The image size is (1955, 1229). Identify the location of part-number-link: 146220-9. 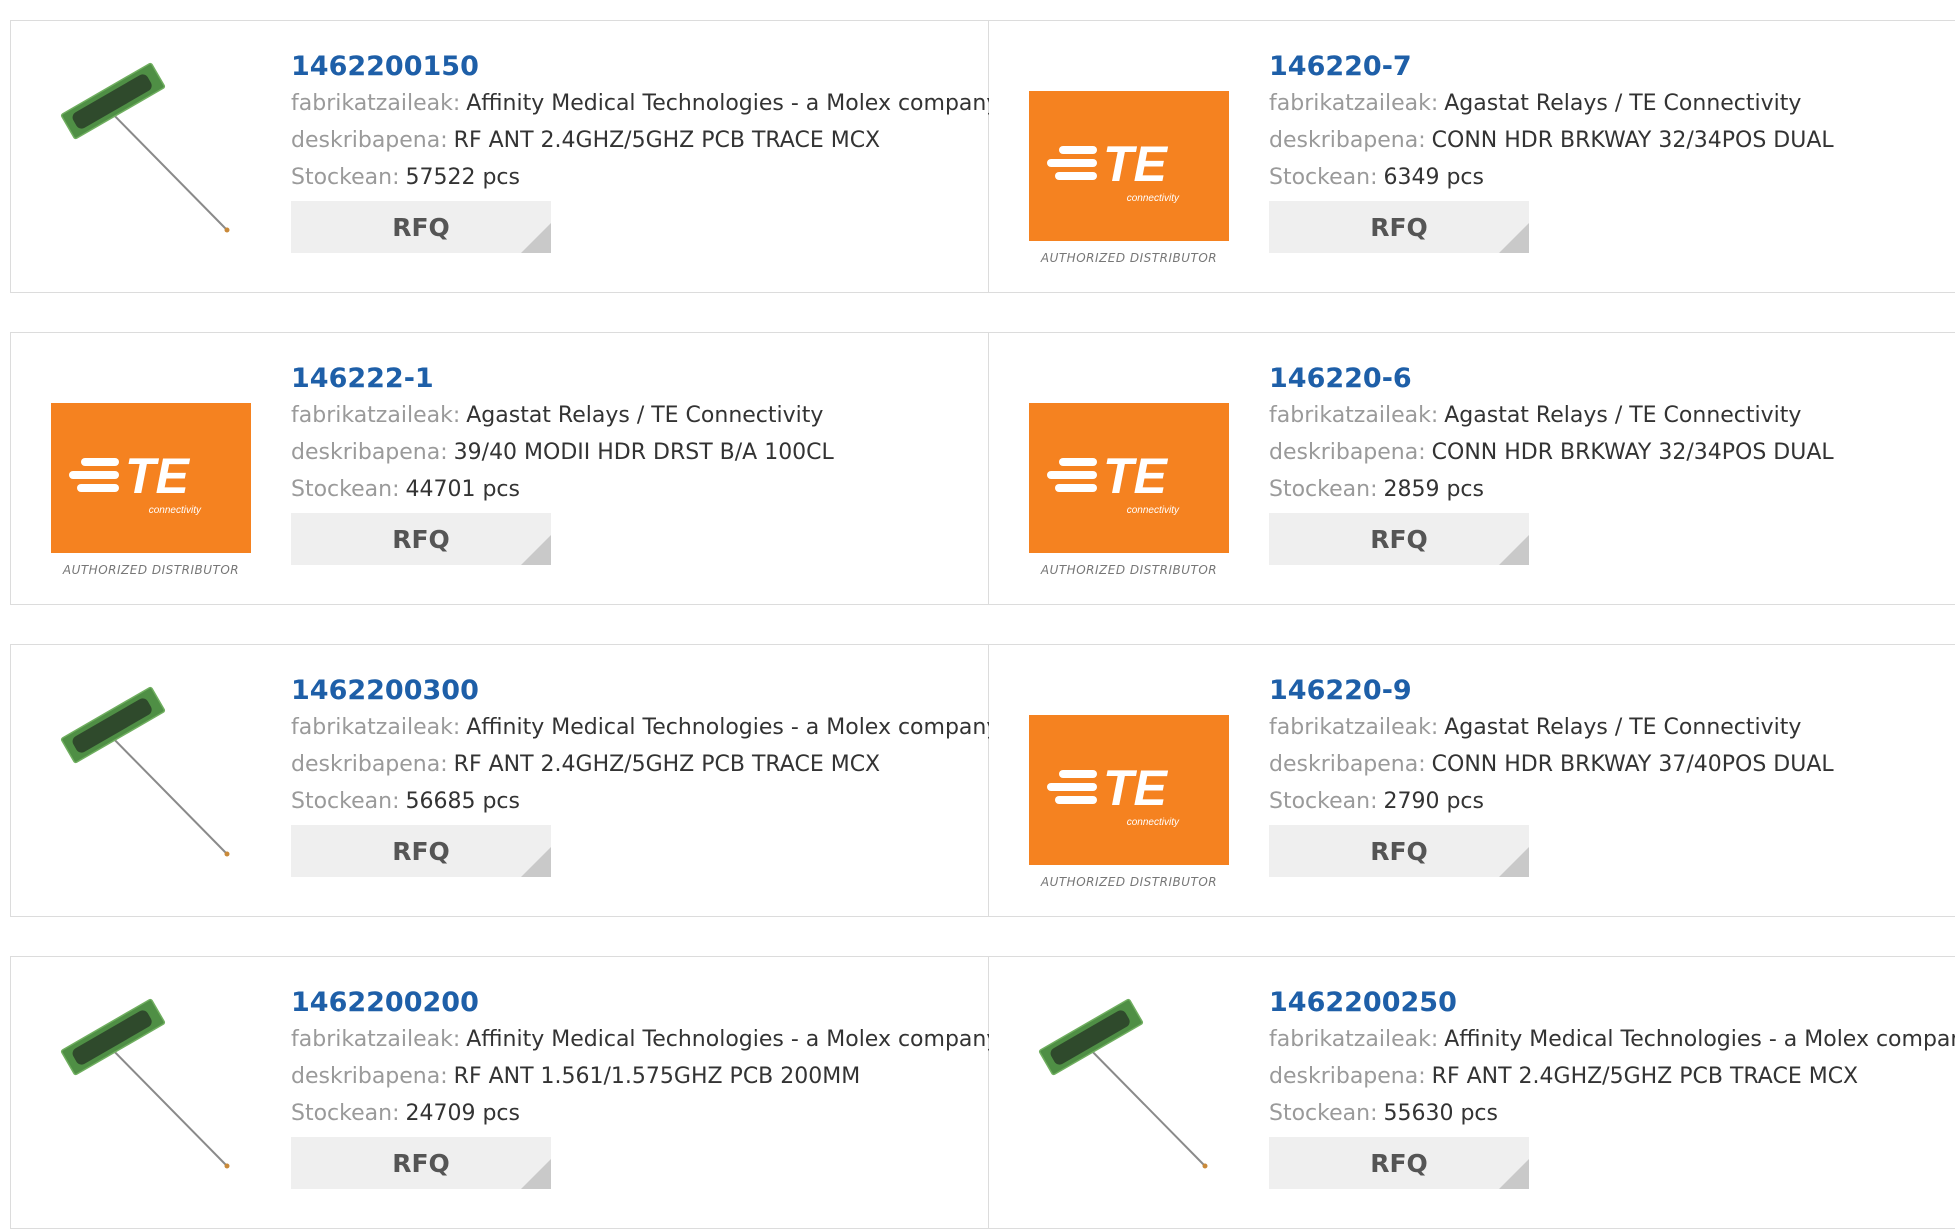
(1612, 691).